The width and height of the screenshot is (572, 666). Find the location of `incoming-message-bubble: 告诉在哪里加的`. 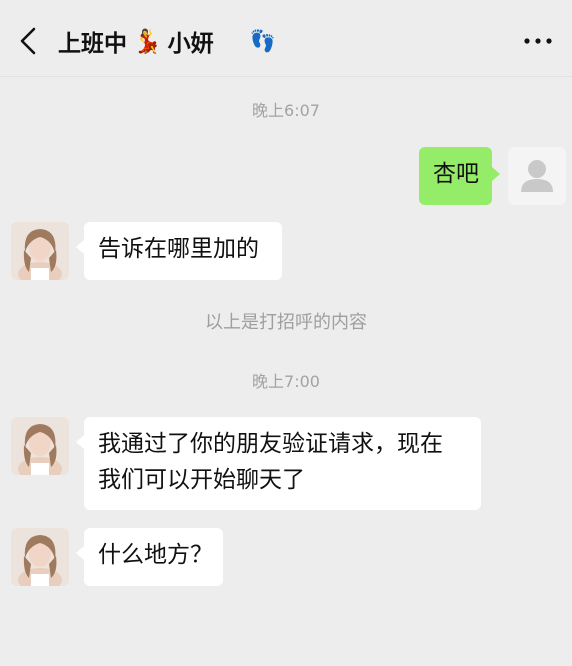

incoming-message-bubble: 告诉在哪里加的 is located at coordinates (179, 251).